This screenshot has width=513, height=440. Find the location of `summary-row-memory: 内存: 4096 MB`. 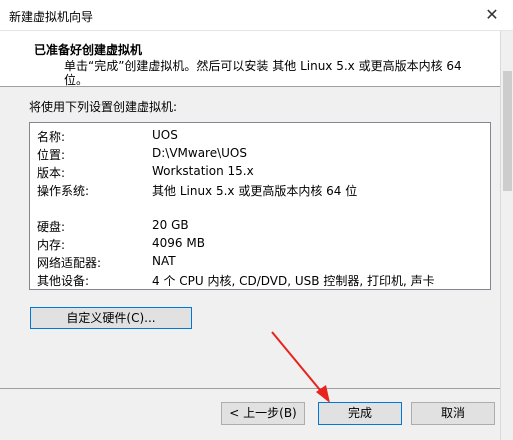

summary-row-memory: 内存: 4096 MB is located at coordinates (260, 245).